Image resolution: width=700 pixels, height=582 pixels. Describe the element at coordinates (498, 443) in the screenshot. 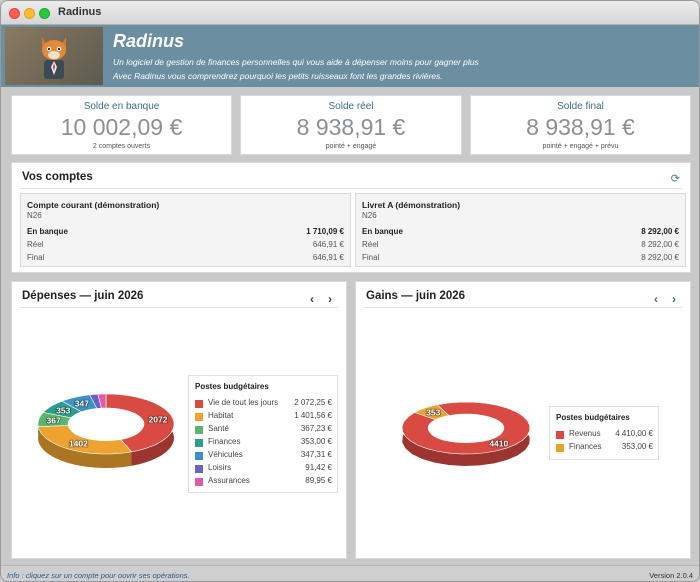

I see `slice-label-0: 4410` at that location.